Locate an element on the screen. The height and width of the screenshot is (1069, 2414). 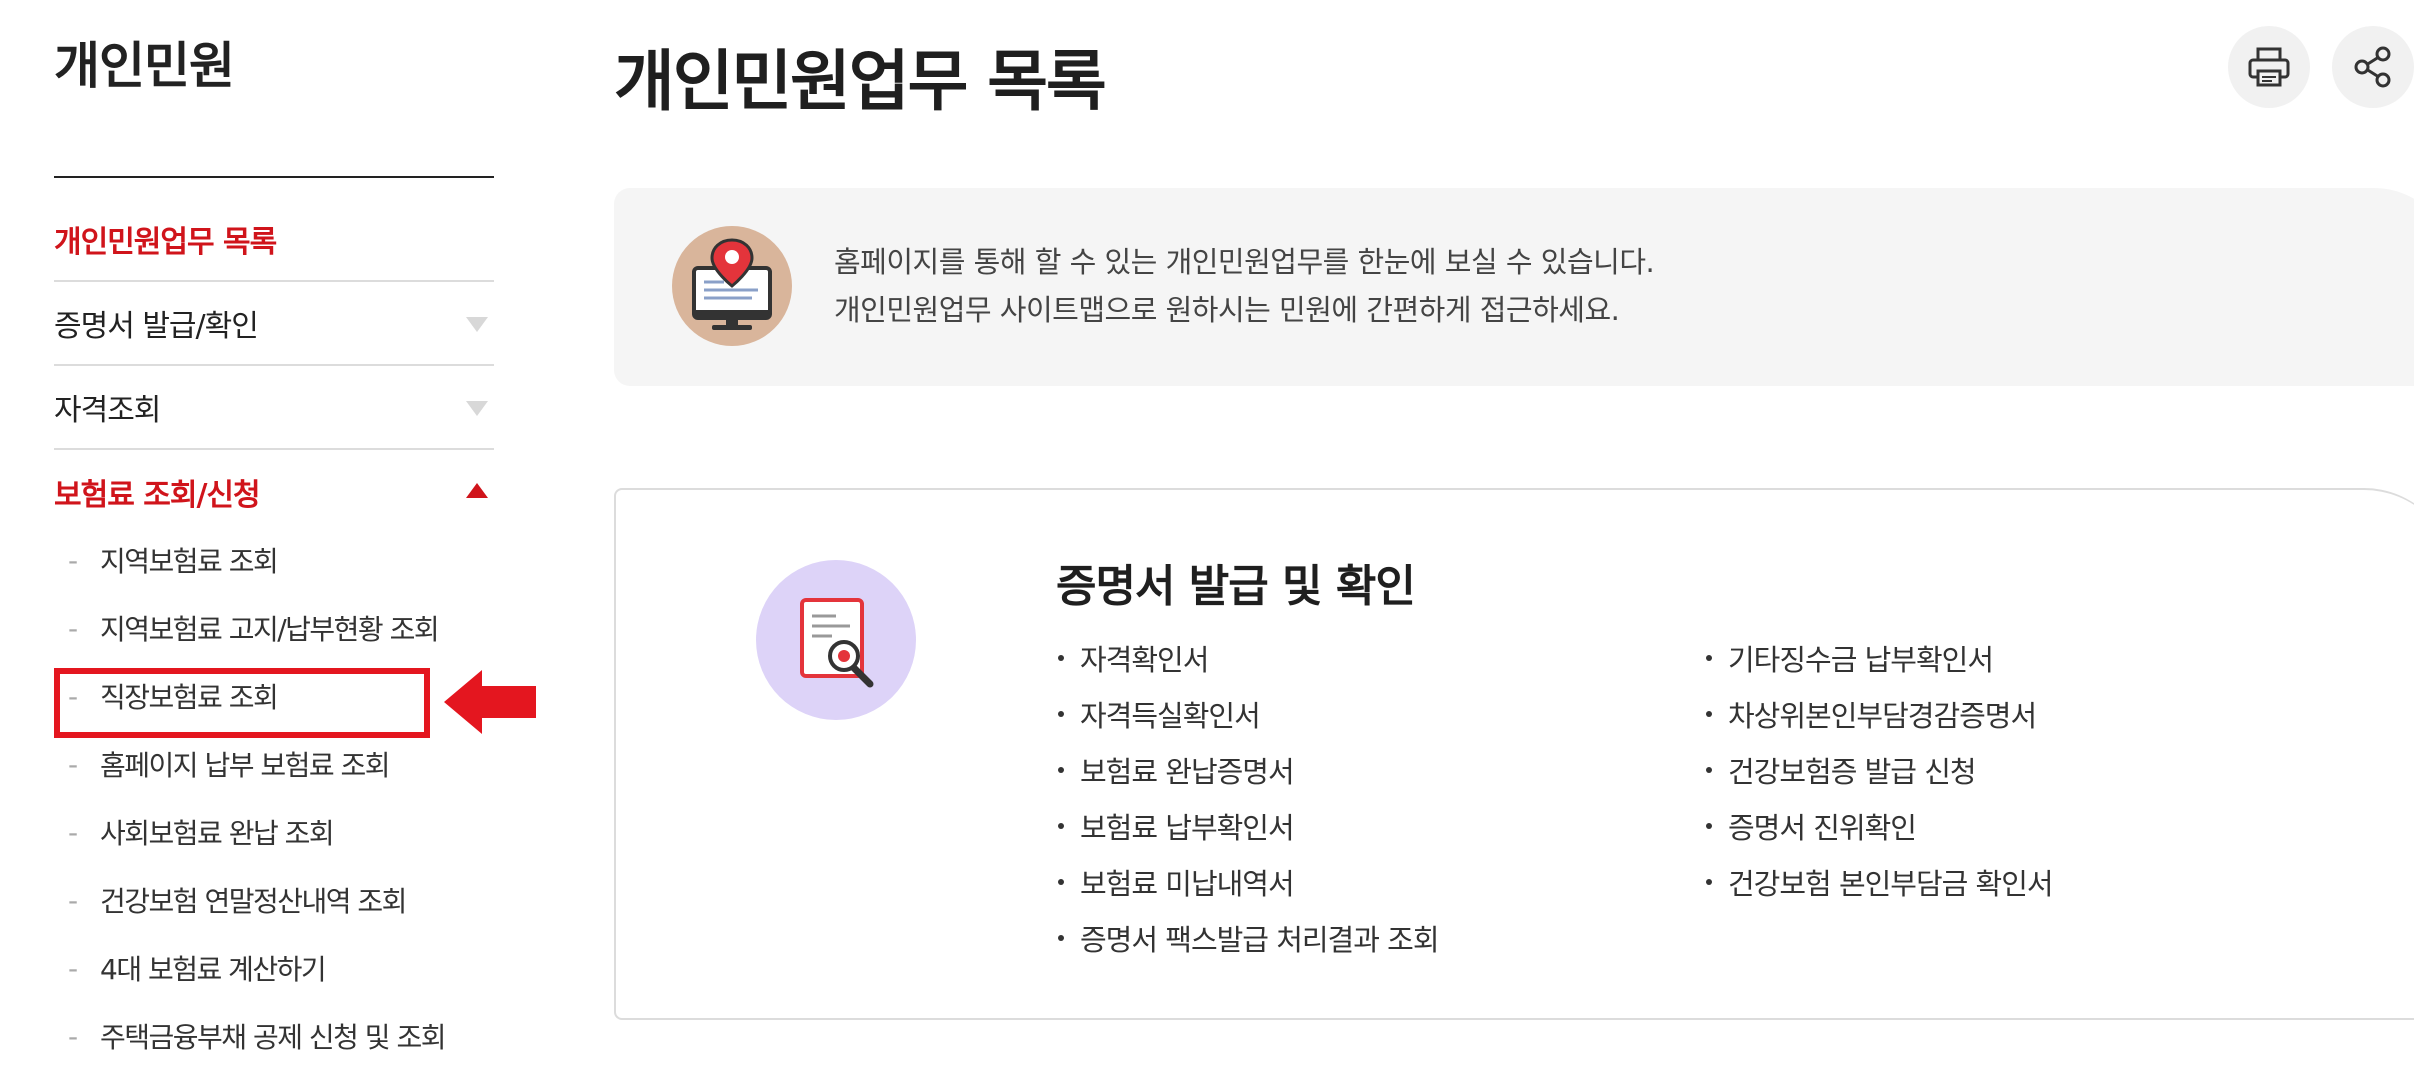
link-authenticity-check: 증명서 진위확인 is located at coordinates (1878, 826).